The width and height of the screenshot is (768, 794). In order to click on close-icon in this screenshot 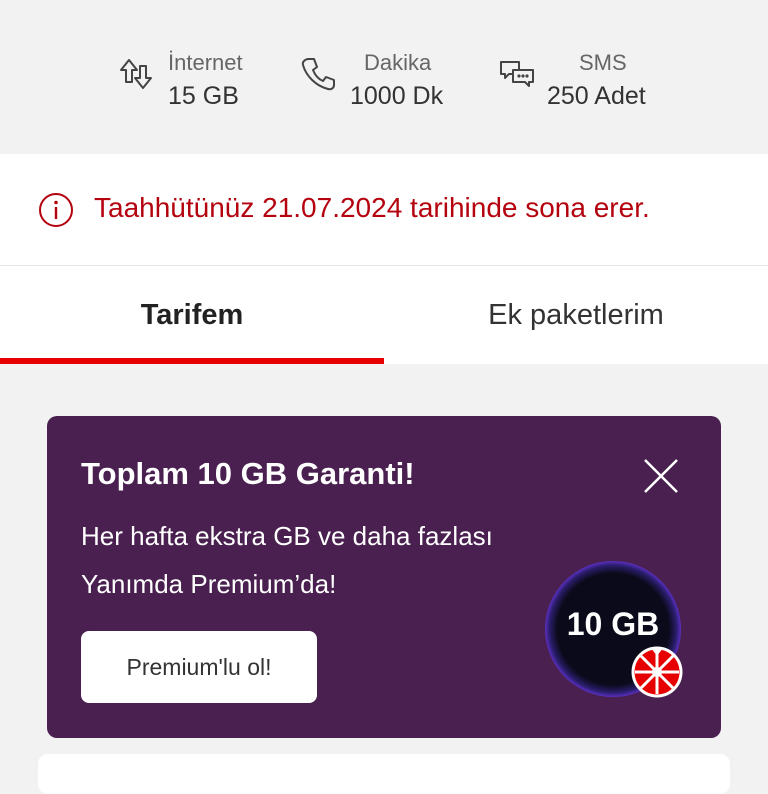, I will do `click(661, 476)`.